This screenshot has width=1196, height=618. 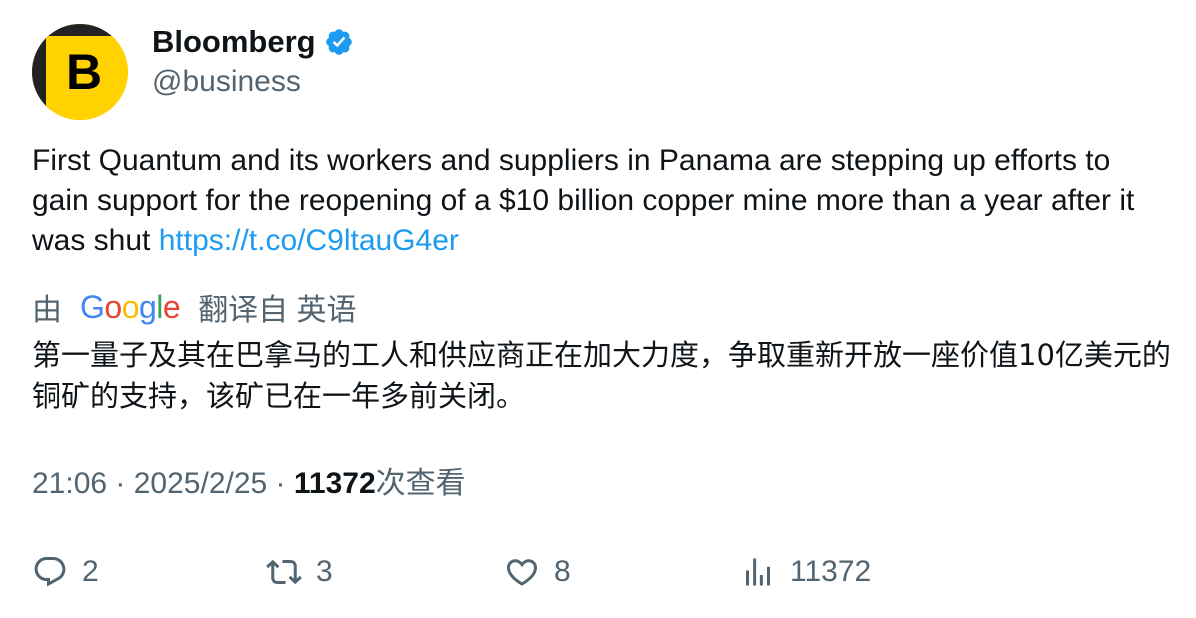 What do you see at coordinates (147, 306) in the screenshot?
I see `google-logo-letter: g` at bounding box center [147, 306].